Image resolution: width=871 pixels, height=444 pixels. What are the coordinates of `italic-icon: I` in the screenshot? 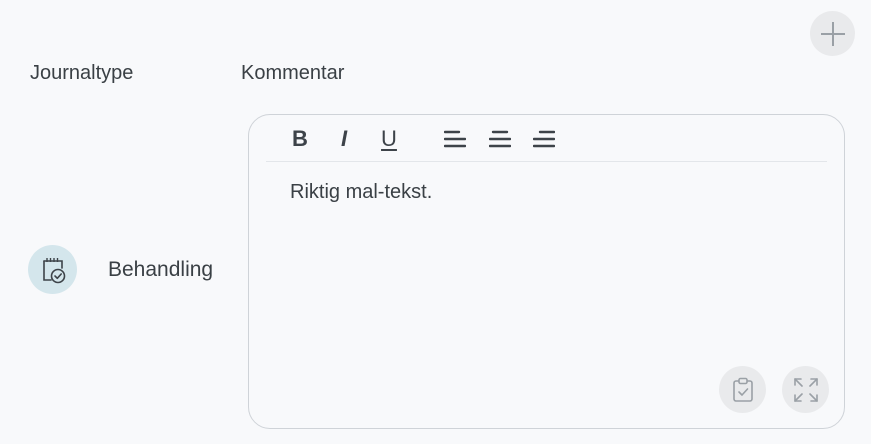 It's located at (344, 138).